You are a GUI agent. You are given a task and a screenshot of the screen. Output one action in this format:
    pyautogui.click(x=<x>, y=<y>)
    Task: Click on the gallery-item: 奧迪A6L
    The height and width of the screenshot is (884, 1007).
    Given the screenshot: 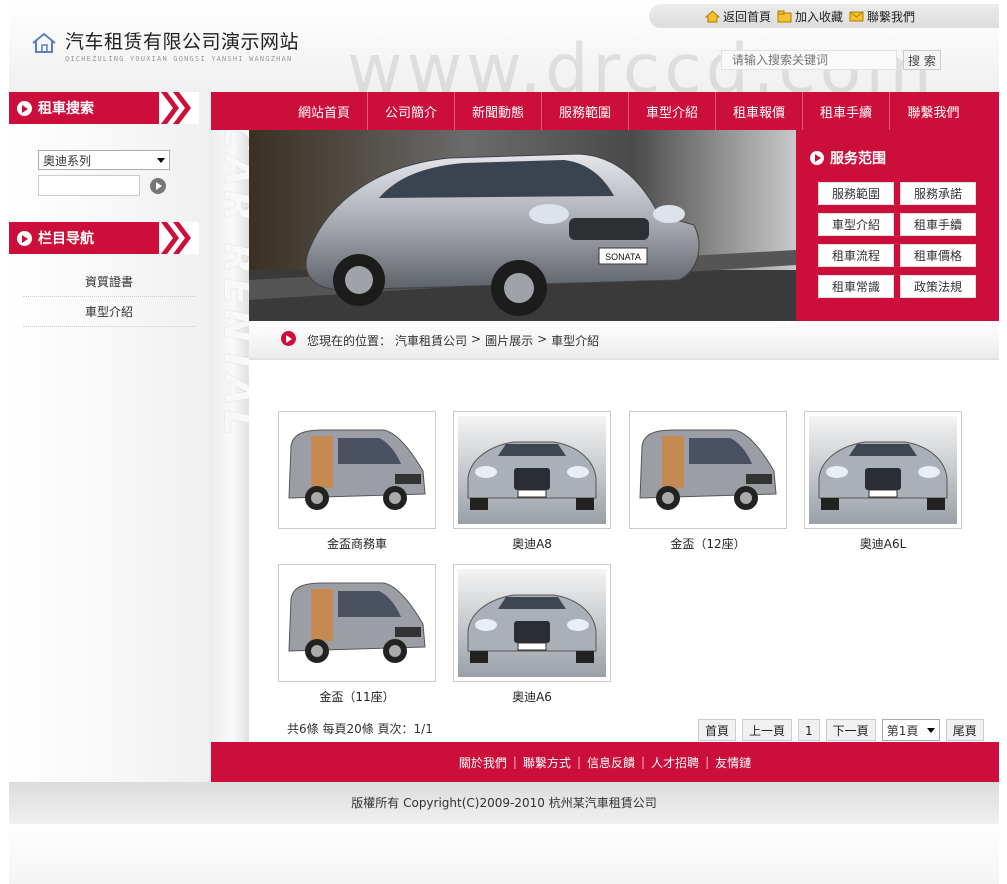 What is the action you would take?
    pyautogui.click(x=883, y=481)
    